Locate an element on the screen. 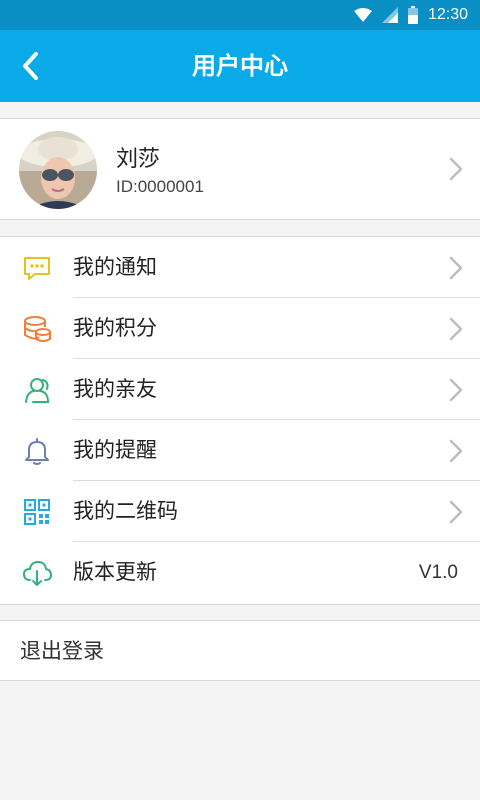 Image resolution: width=480 pixels, height=800 pixels. menu-item-friends: 我的亲友 is located at coordinates (240, 389).